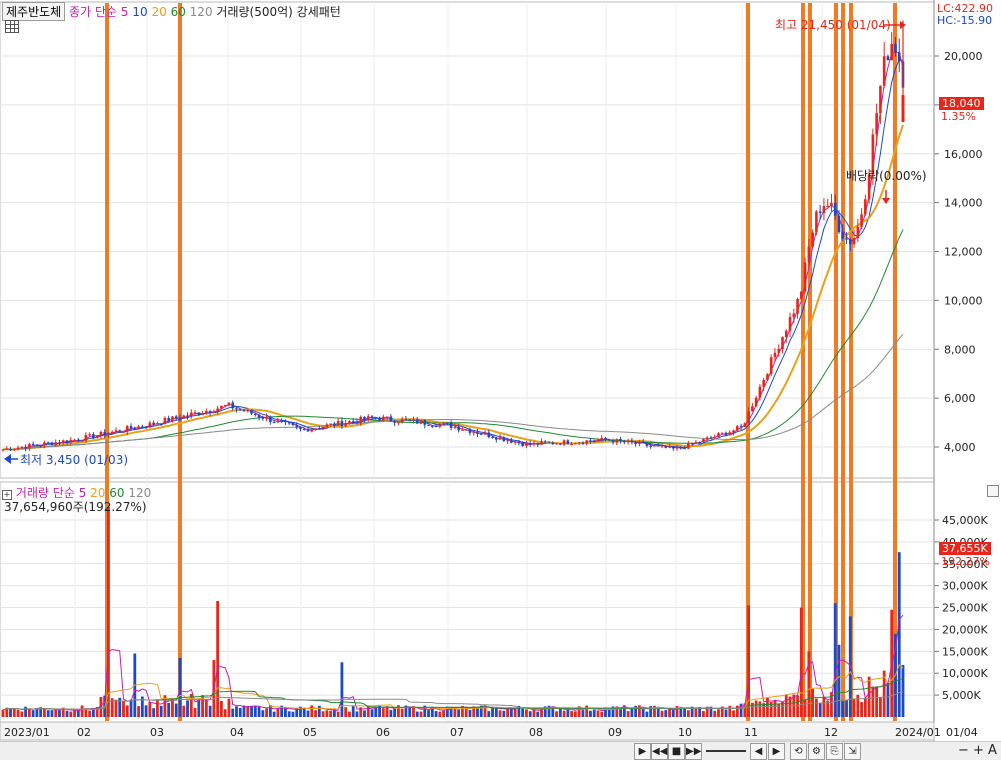  Describe the element at coordinates (12, 26) in the screenshot. I see `table-grid-icon` at that location.